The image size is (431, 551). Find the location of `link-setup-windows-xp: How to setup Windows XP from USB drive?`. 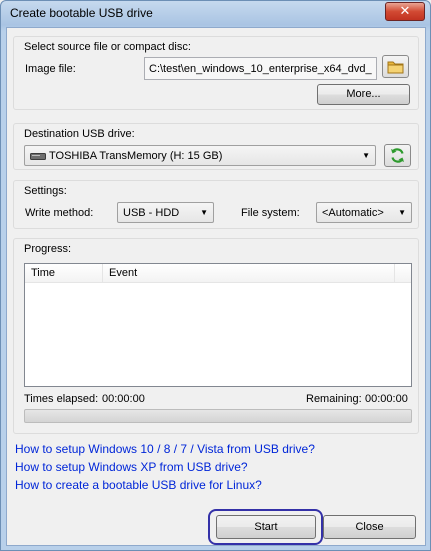

link-setup-windows-xp: How to setup Windows XP from USB drive? is located at coordinates (131, 467).